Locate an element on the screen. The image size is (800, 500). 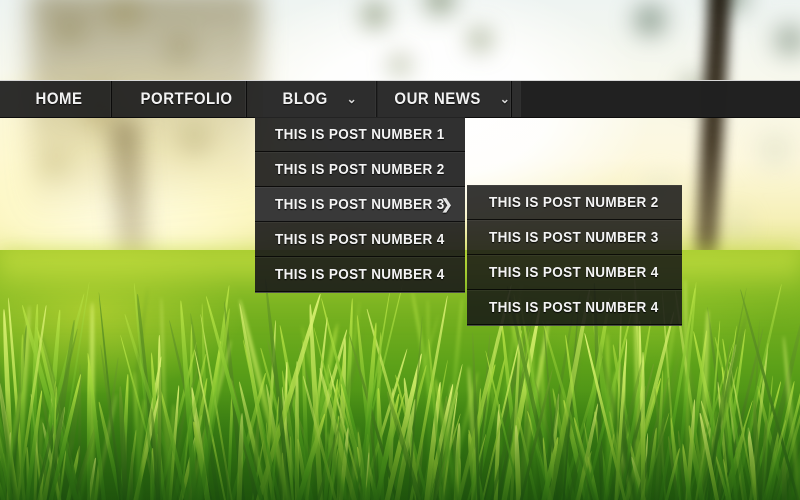
nav-item-label: BLOG is located at coordinates (305, 98).